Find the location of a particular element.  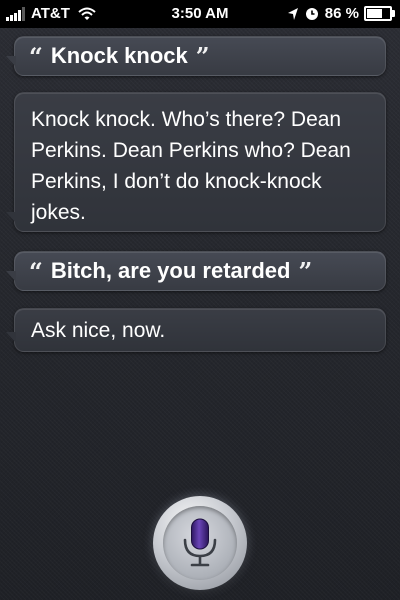

battery-percent: 86 % is located at coordinates (341, 13).